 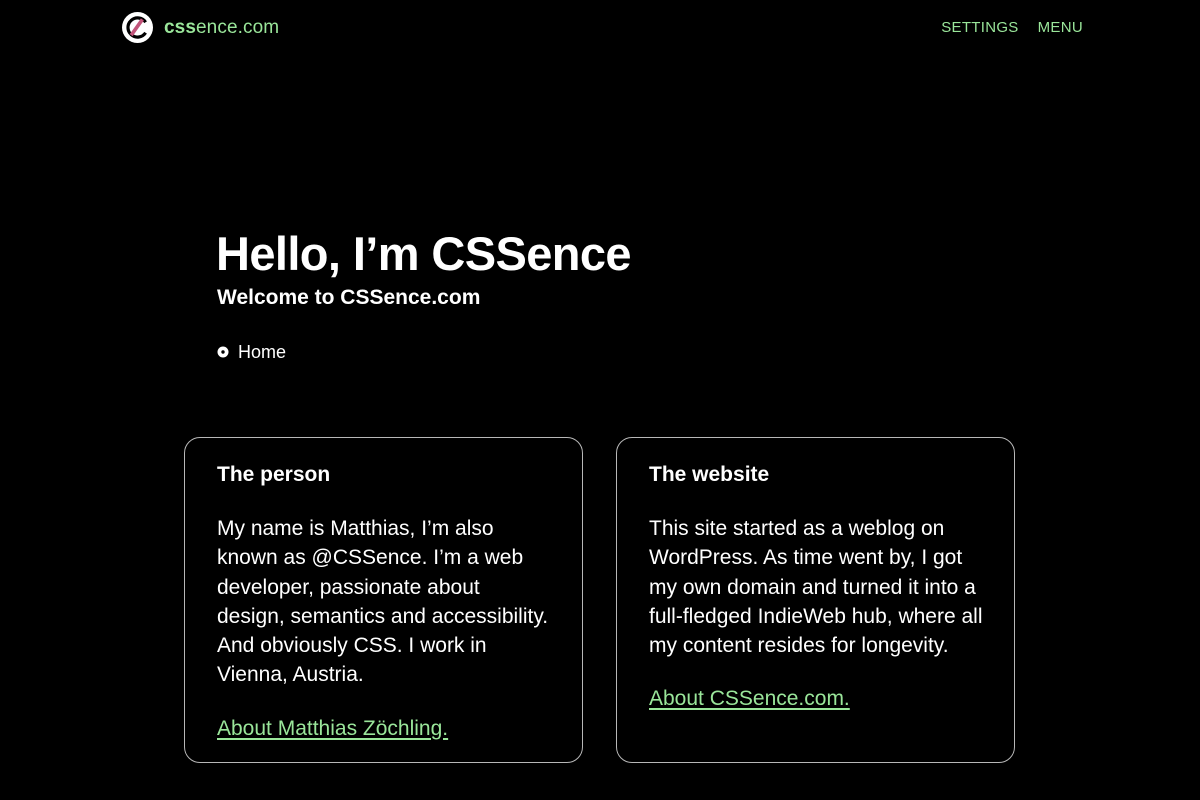 I want to click on logo-text: cssence.com, so click(x=221, y=27).